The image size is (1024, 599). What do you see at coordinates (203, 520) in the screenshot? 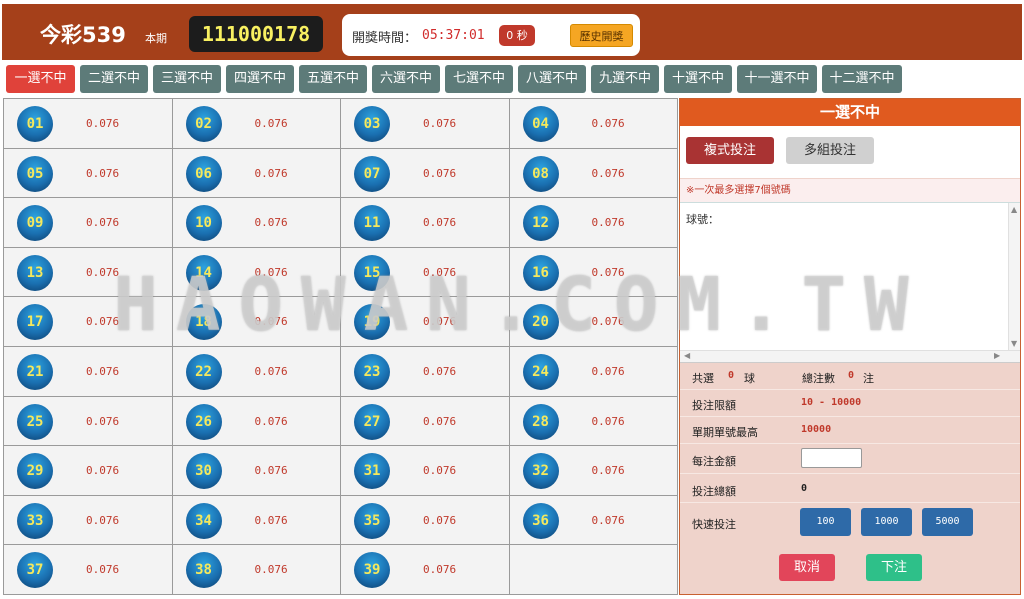
I see `number-ball: 34` at bounding box center [203, 520].